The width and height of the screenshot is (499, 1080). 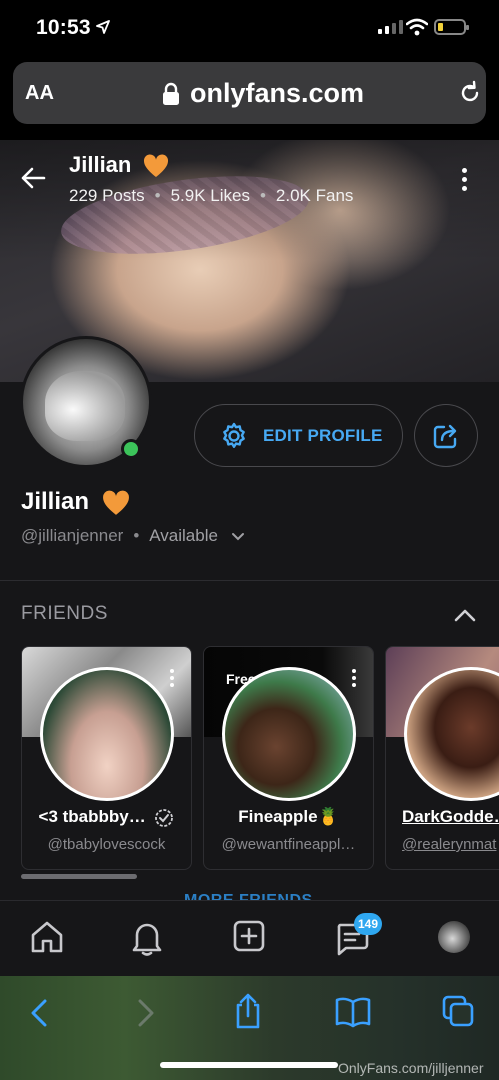 I want to click on gear-icon, so click(x=234, y=435).